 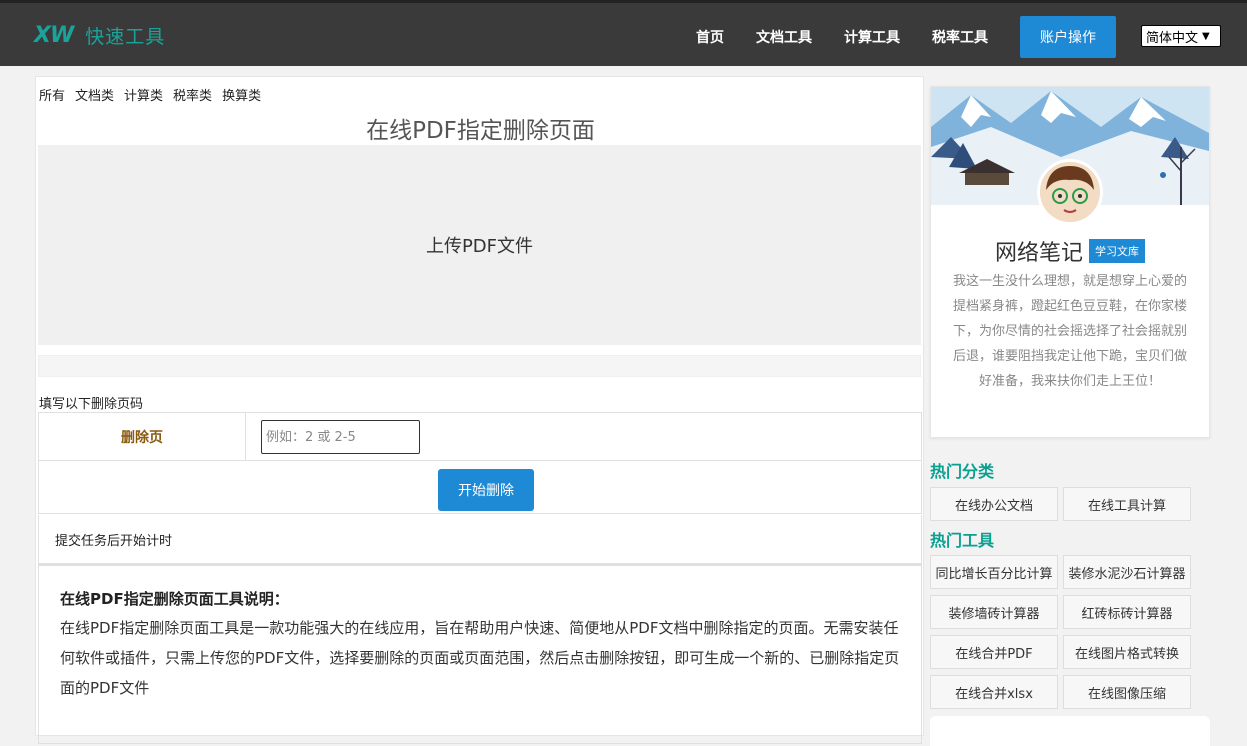 I want to click on upload-label: 上传PDF文件, so click(x=479, y=246).